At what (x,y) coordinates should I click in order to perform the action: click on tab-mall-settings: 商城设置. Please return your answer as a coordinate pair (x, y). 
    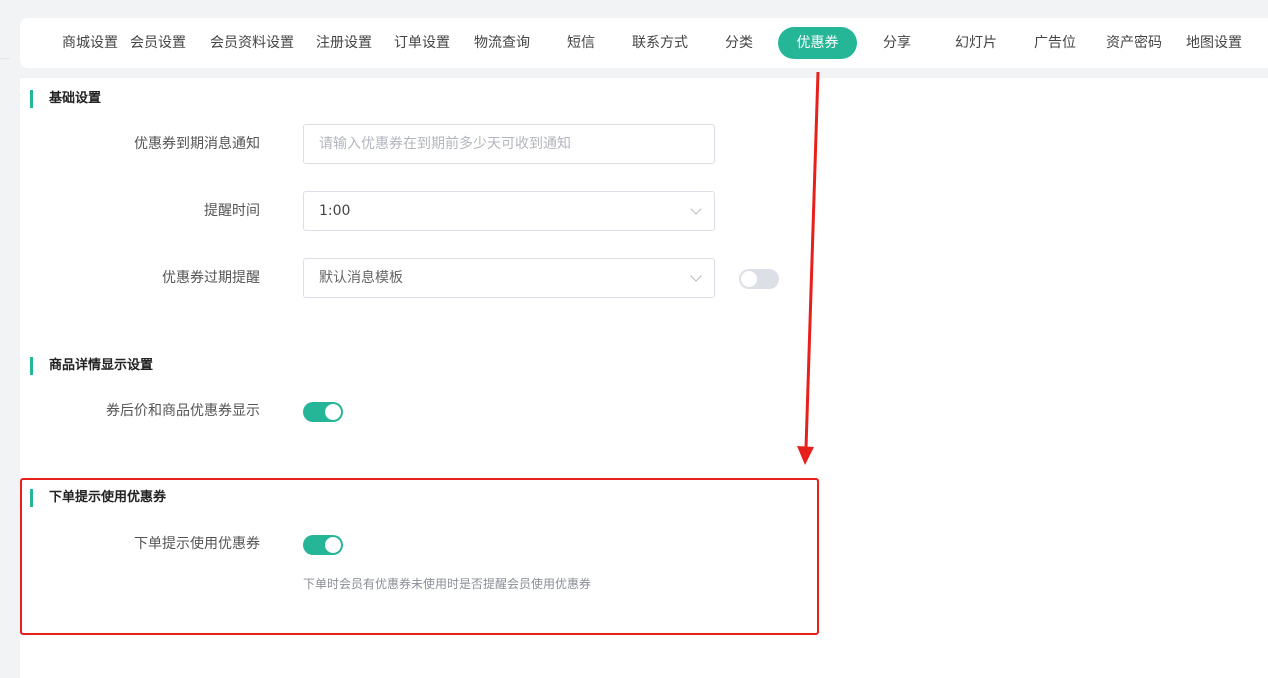
    Looking at the image, I should click on (90, 43).